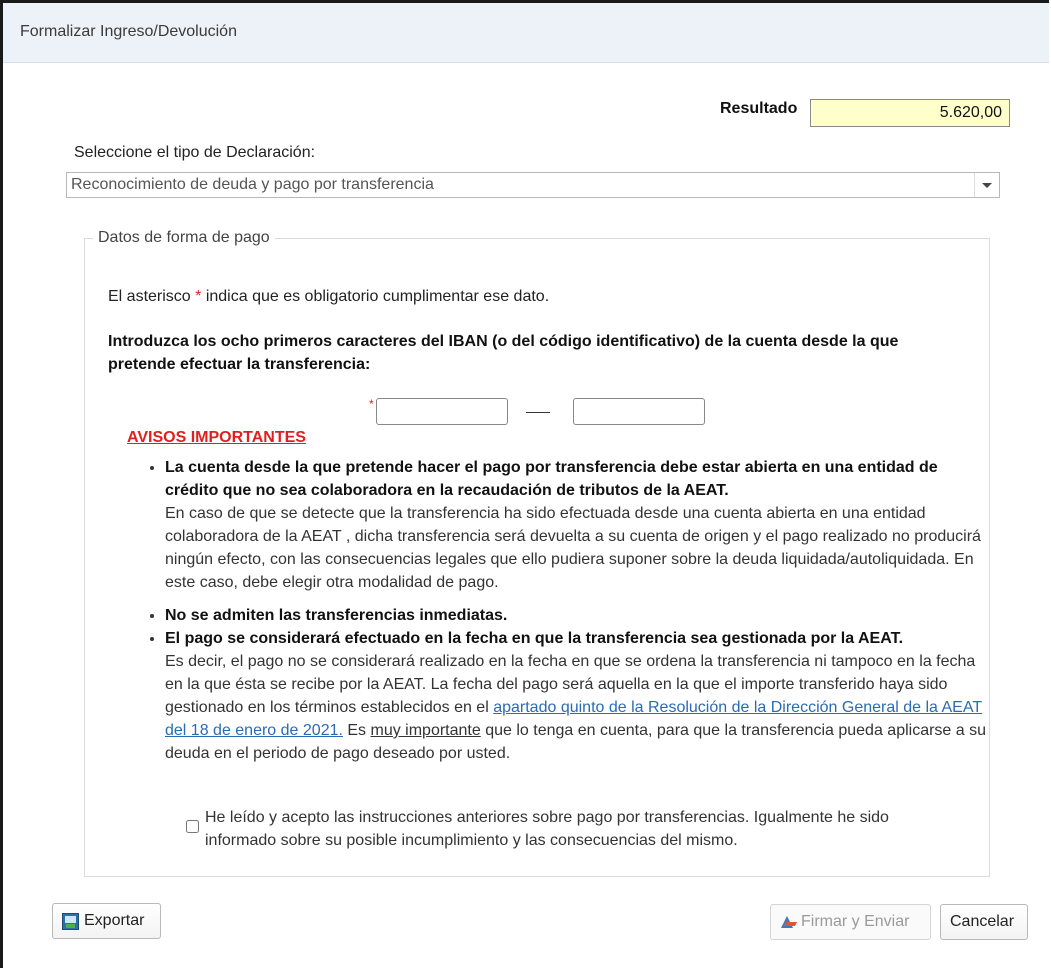 The height and width of the screenshot is (970, 1051). What do you see at coordinates (986, 185) in the screenshot?
I see `chevron-down-icon` at bounding box center [986, 185].